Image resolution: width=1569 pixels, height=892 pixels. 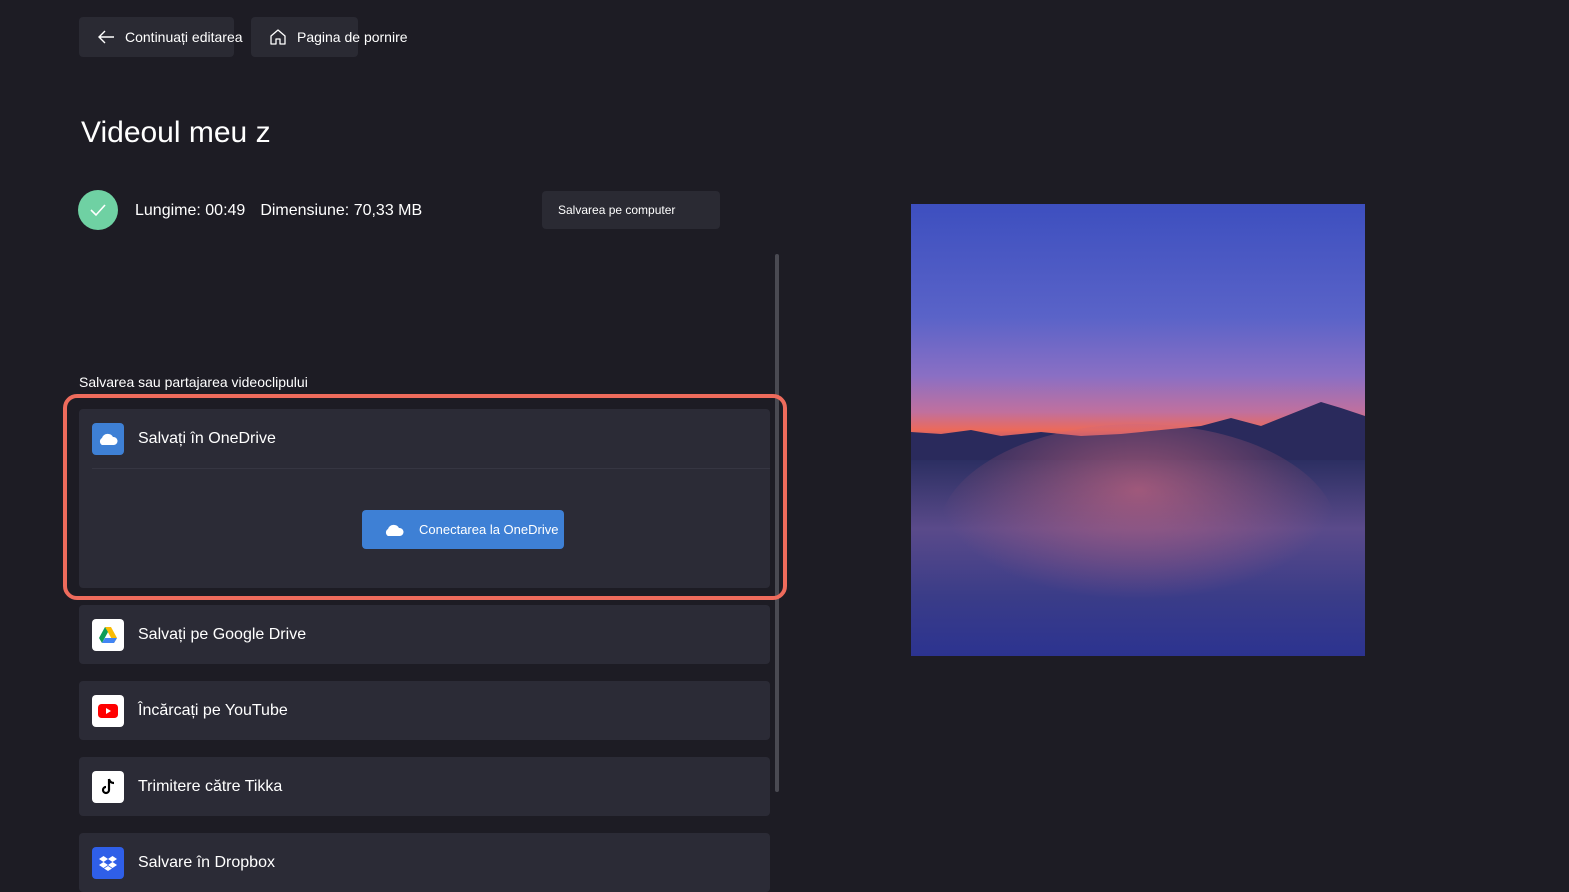 What do you see at coordinates (424, 862) in the screenshot?
I see `dropbox-card: Salvare în Dropbox` at bounding box center [424, 862].